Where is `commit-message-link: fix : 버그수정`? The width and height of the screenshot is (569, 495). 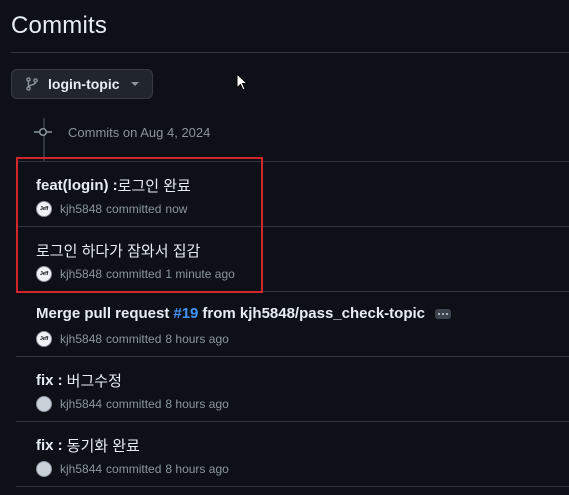 commit-message-link: fix : 버그수정 is located at coordinates (79, 380).